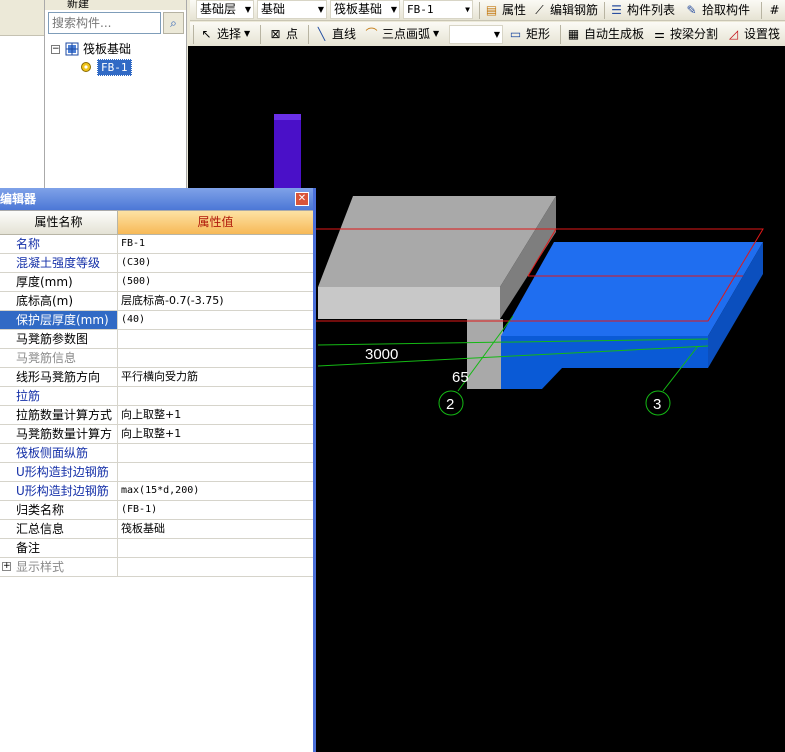  I want to click on property-row-bottom-elevation: 底标高(m) 层底标高-0.7(-3.75), so click(156, 301).